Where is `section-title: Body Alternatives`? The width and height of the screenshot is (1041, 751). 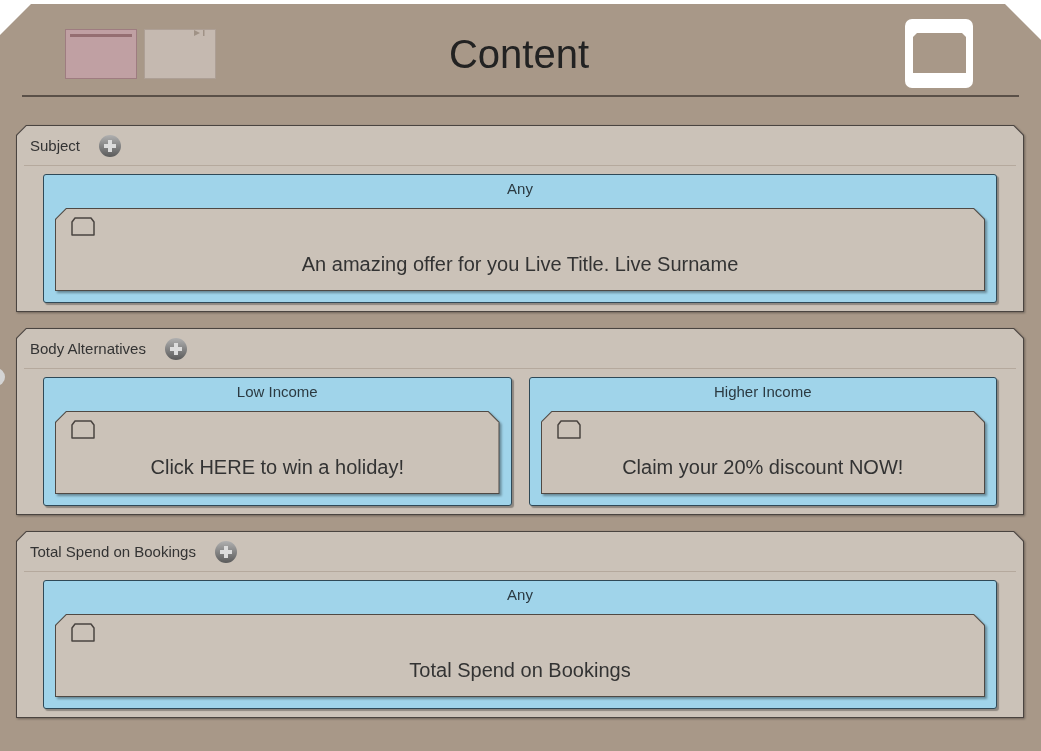 section-title: Body Alternatives is located at coordinates (88, 348).